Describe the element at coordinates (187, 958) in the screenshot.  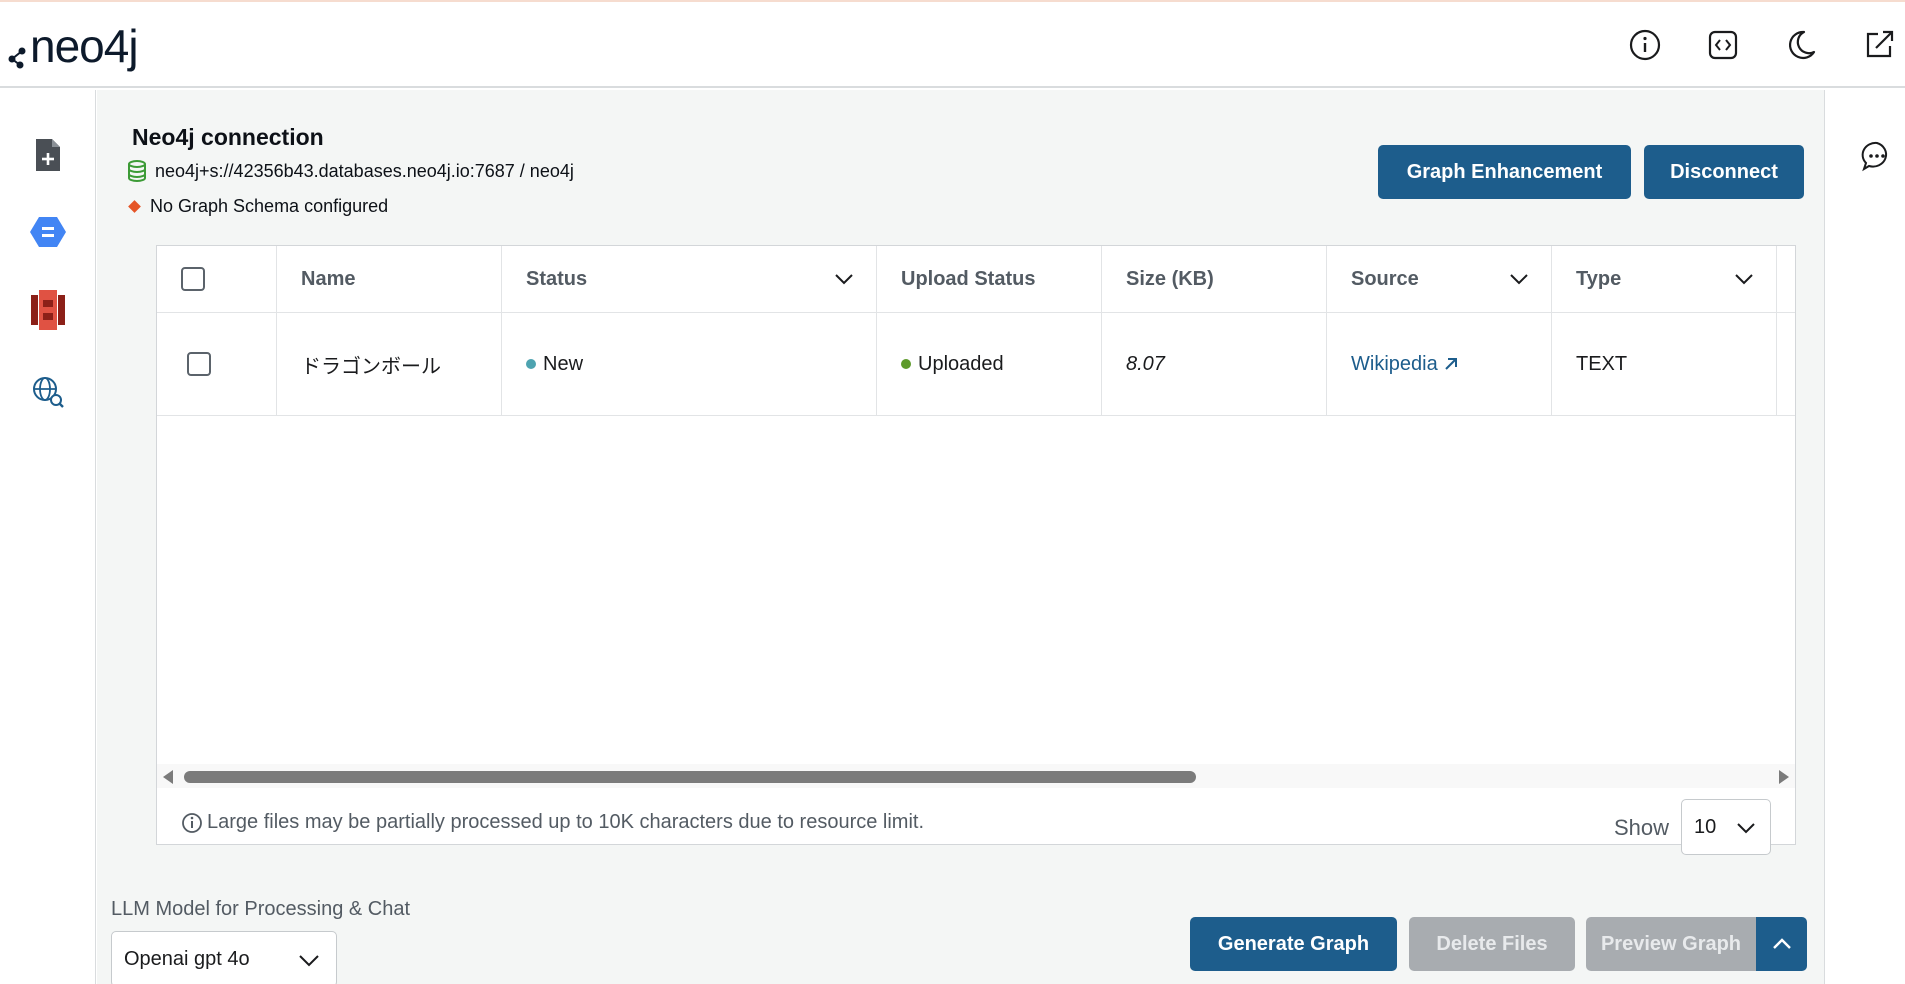
I see `llm-model-value: Openai gpt 4o` at that location.